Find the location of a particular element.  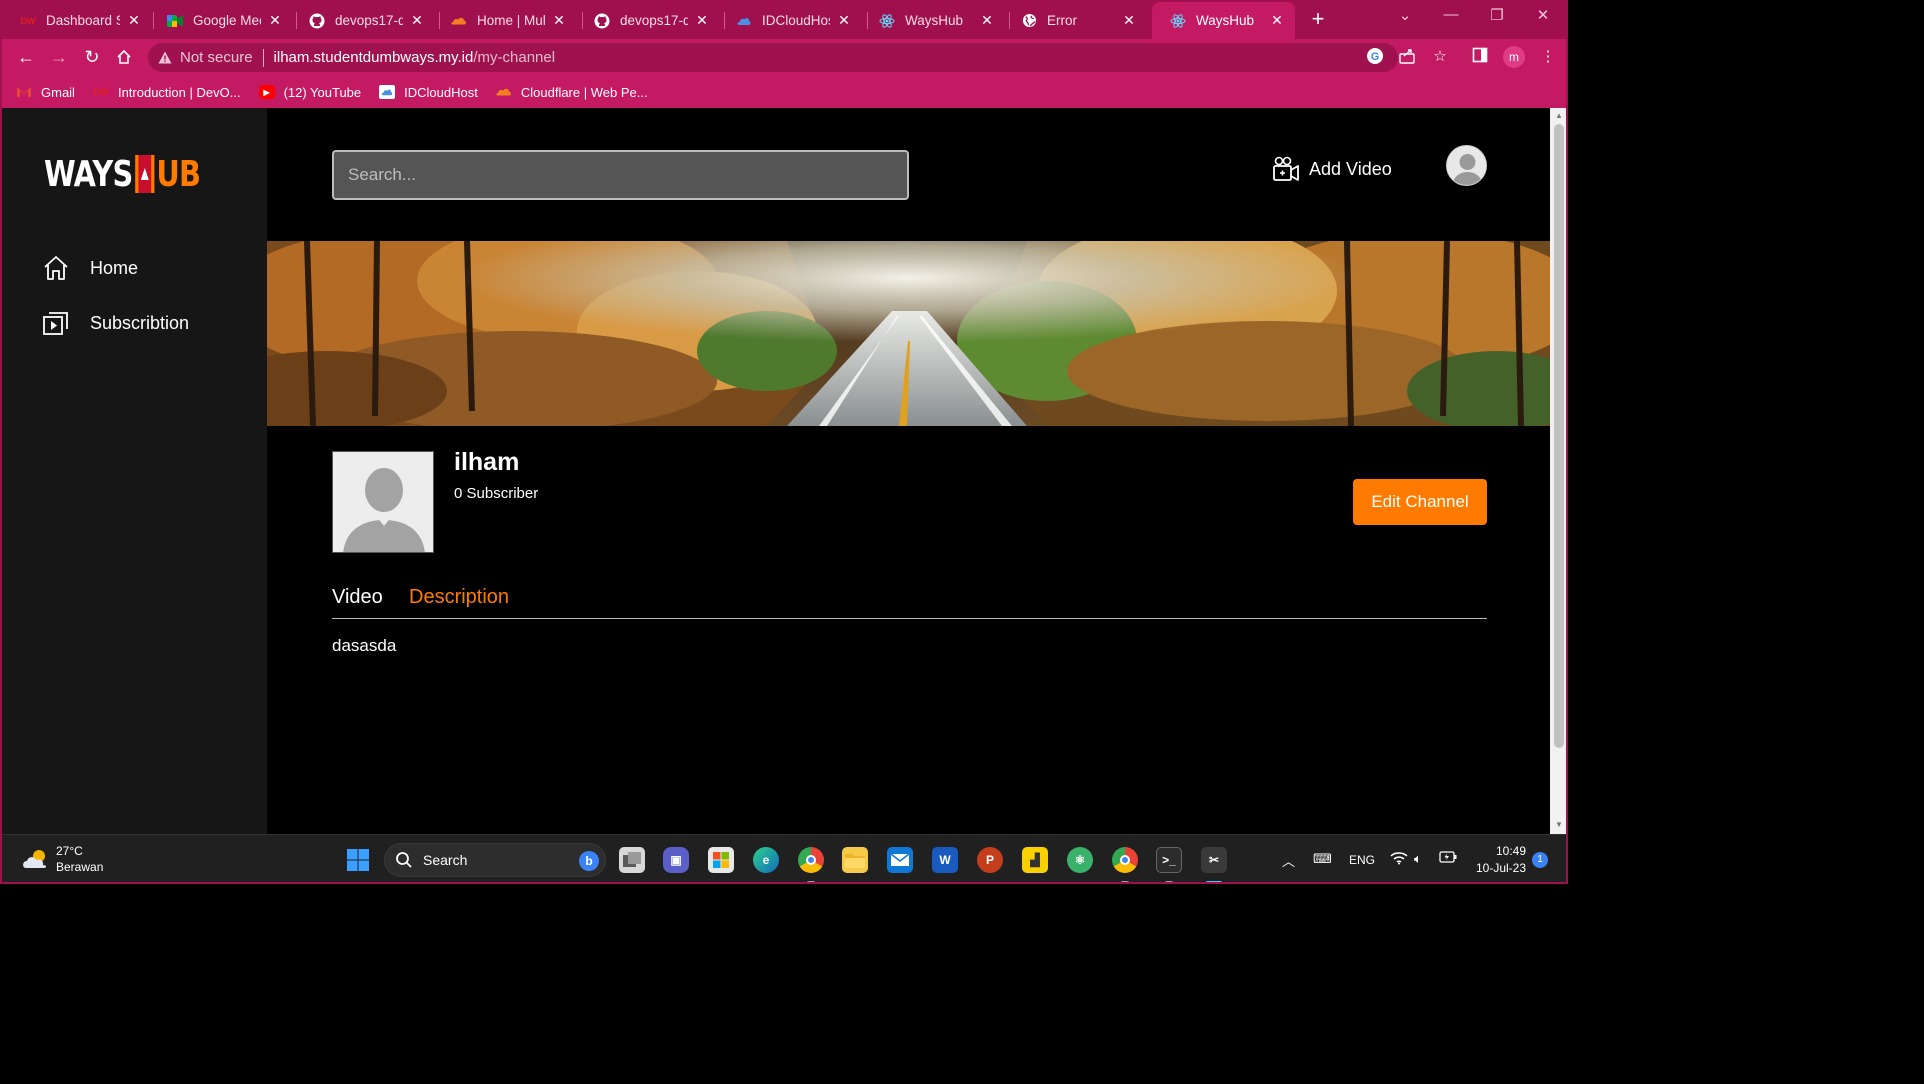

bing-icon: b is located at coordinates (589, 861).